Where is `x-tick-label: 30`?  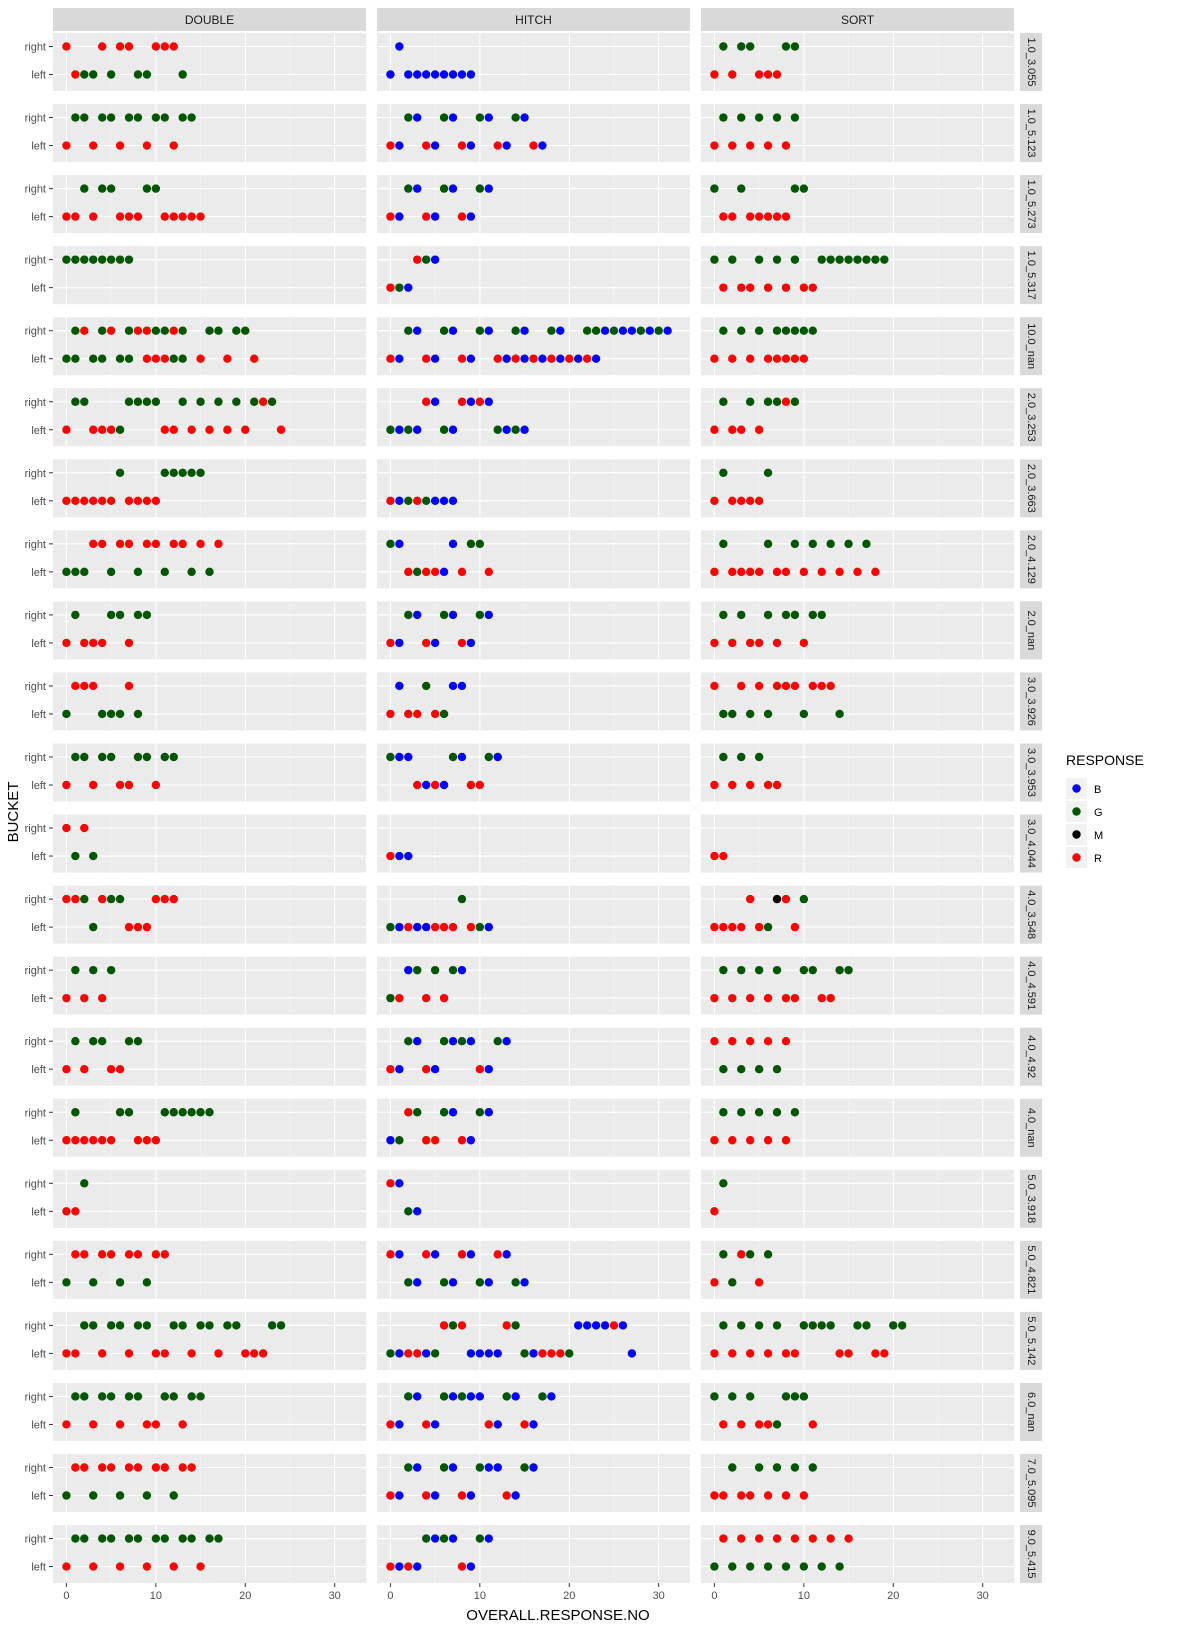 x-tick-label: 30 is located at coordinates (335, 1596).